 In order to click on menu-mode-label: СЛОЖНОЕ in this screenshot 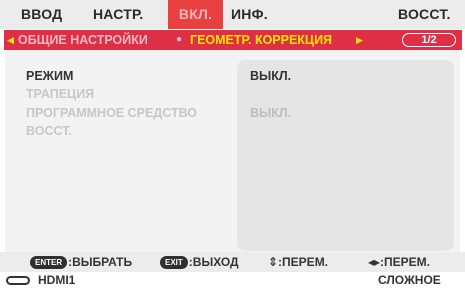, I will do `click(409, 280)`.